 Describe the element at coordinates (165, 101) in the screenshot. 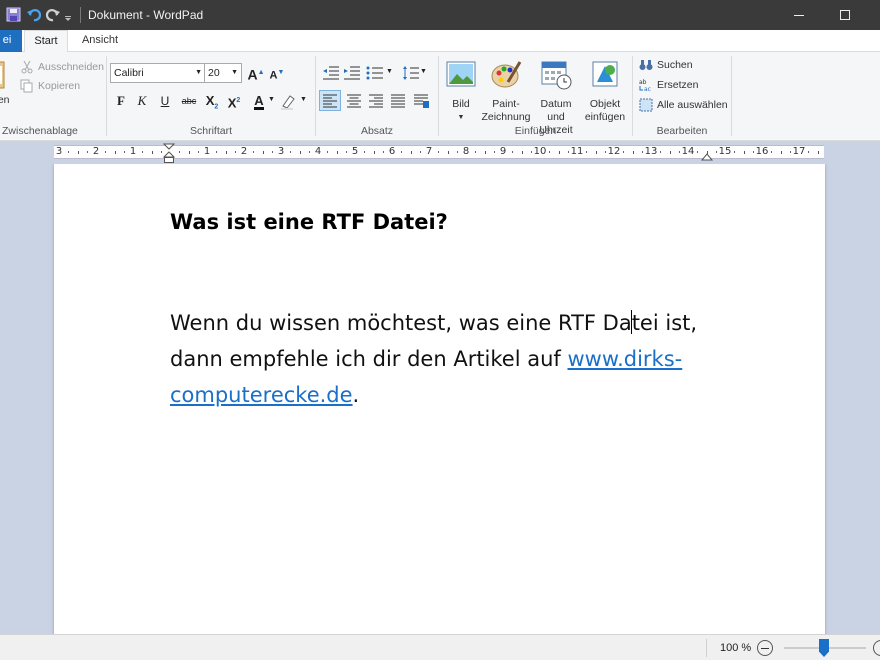

I see `underline-button: U` at that location.